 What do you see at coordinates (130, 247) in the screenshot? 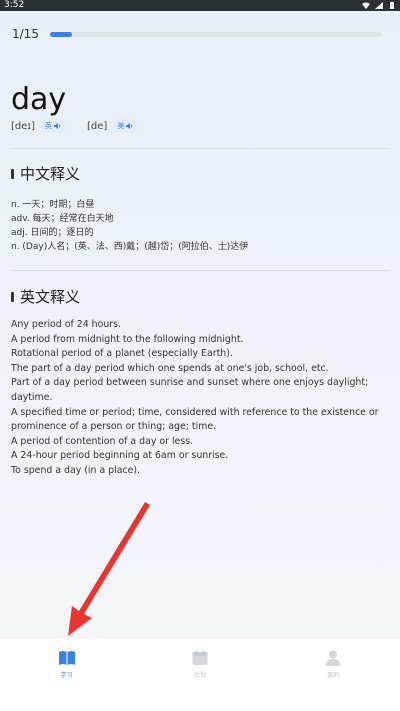
I see `zh-definition: n. (Day)人名；(英、法、西)戴；(越)岱；(阿拉伯、土)达伊` at bounding box center [130, 247].